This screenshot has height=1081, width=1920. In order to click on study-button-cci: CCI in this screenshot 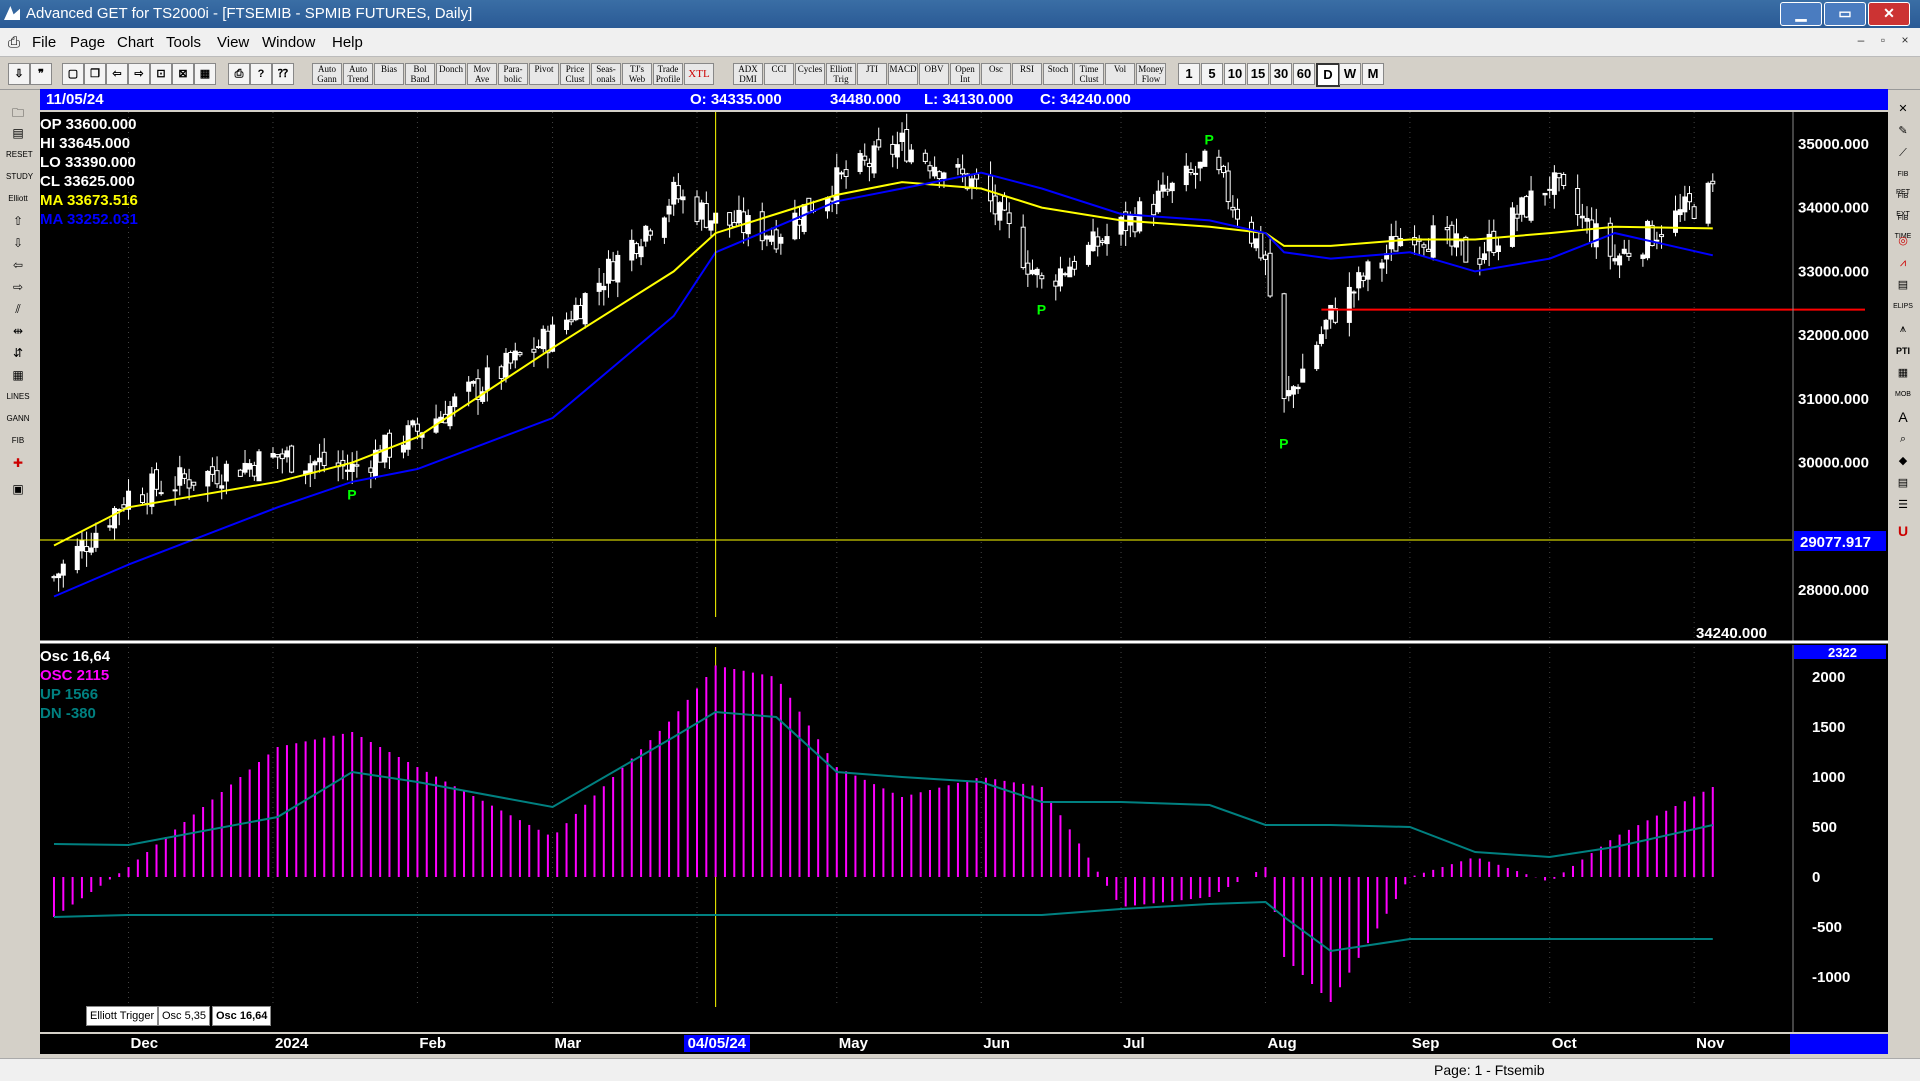, I will do `click(779, 74)`.